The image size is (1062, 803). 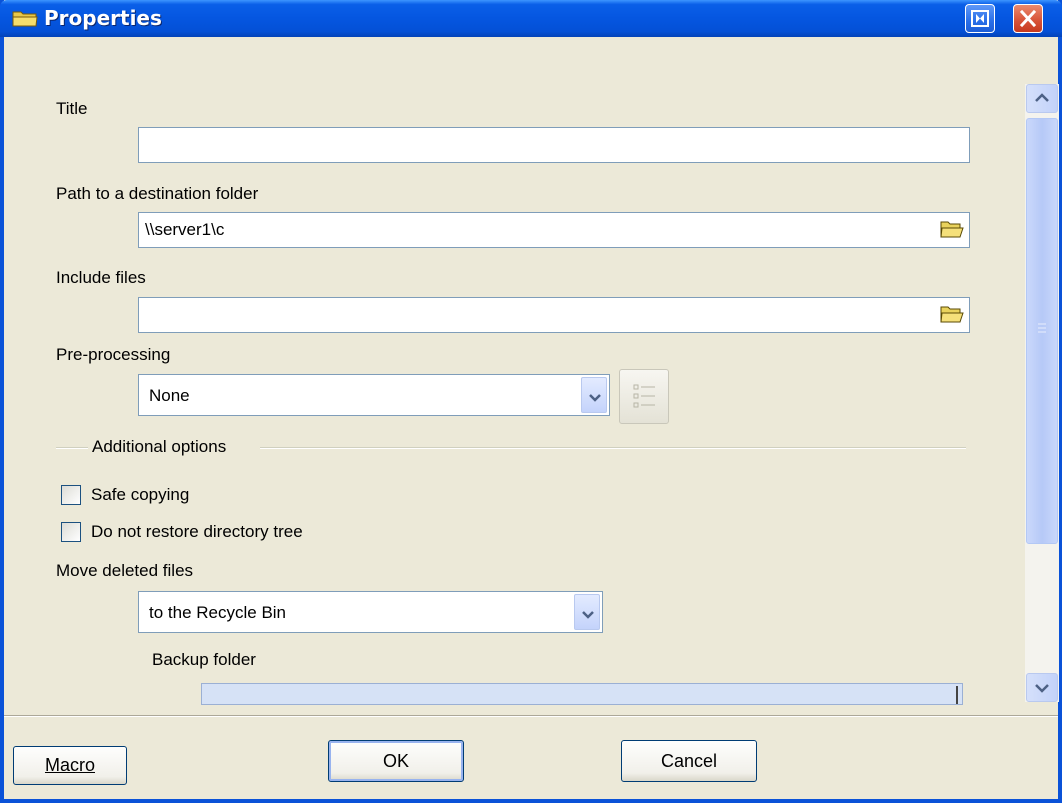 I want to click on path-value: \\server1\c, so click(x=185, y=229).